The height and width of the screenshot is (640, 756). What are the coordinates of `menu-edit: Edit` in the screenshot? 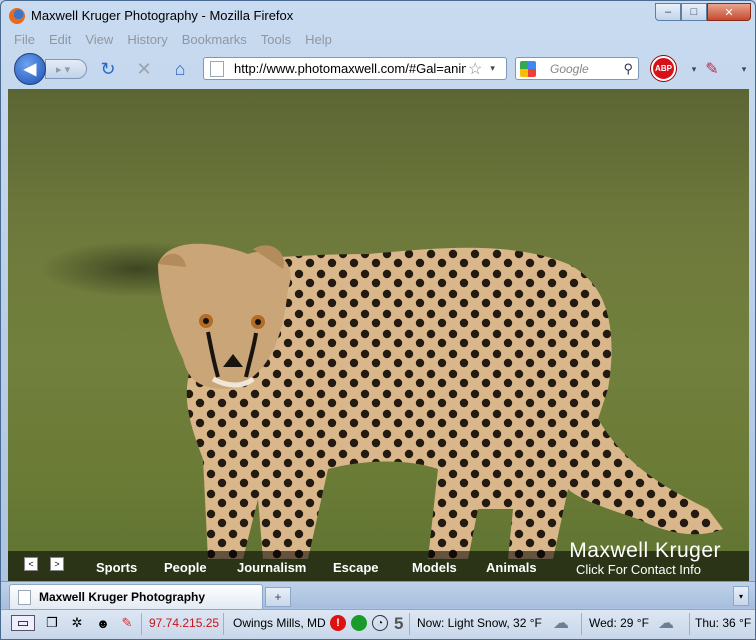 It's located at (60, 41).